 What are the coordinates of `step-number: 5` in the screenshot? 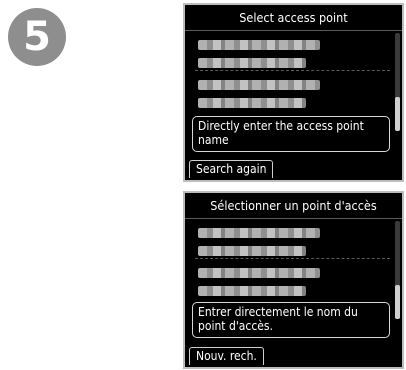 It's located at (37, 37).